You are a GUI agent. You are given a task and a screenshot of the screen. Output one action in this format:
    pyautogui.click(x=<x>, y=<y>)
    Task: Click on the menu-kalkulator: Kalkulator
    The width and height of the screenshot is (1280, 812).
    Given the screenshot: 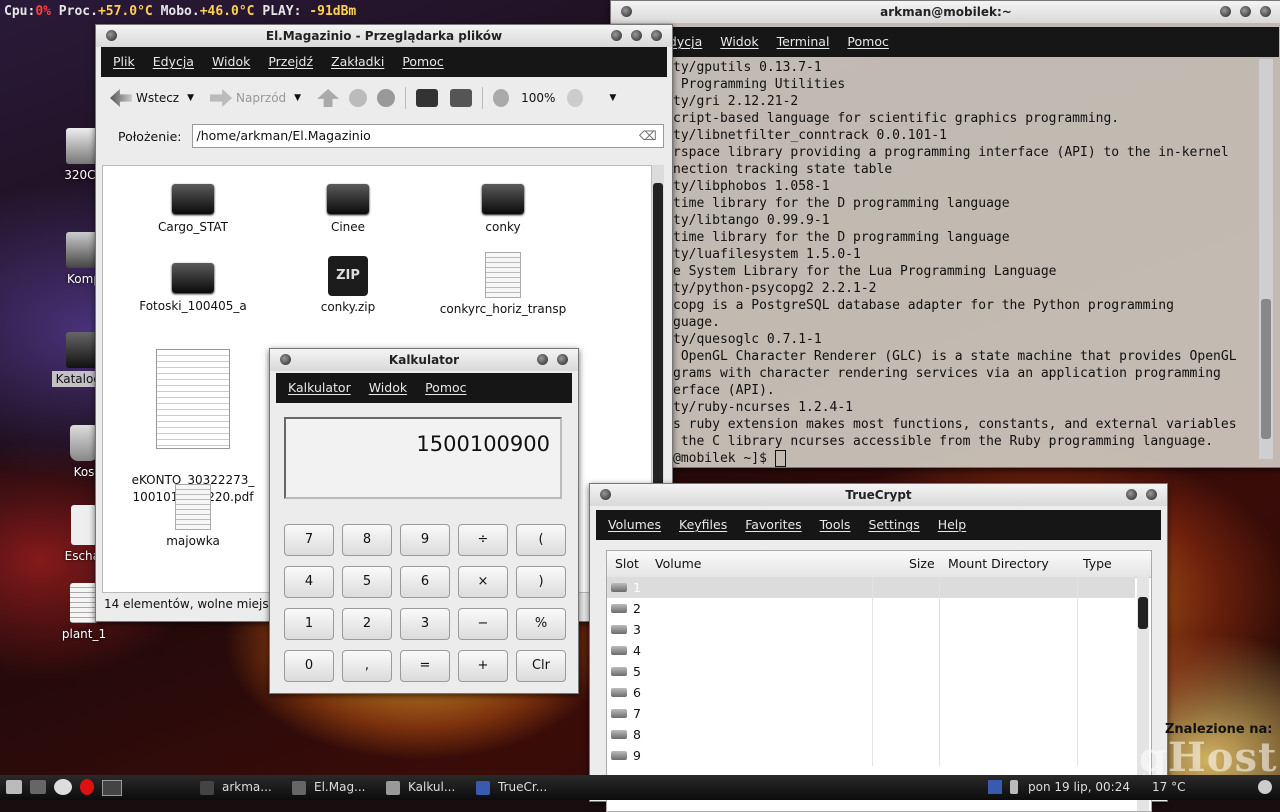 What is the action you would take?
    pyautogui.click(x=319, y=387)
    